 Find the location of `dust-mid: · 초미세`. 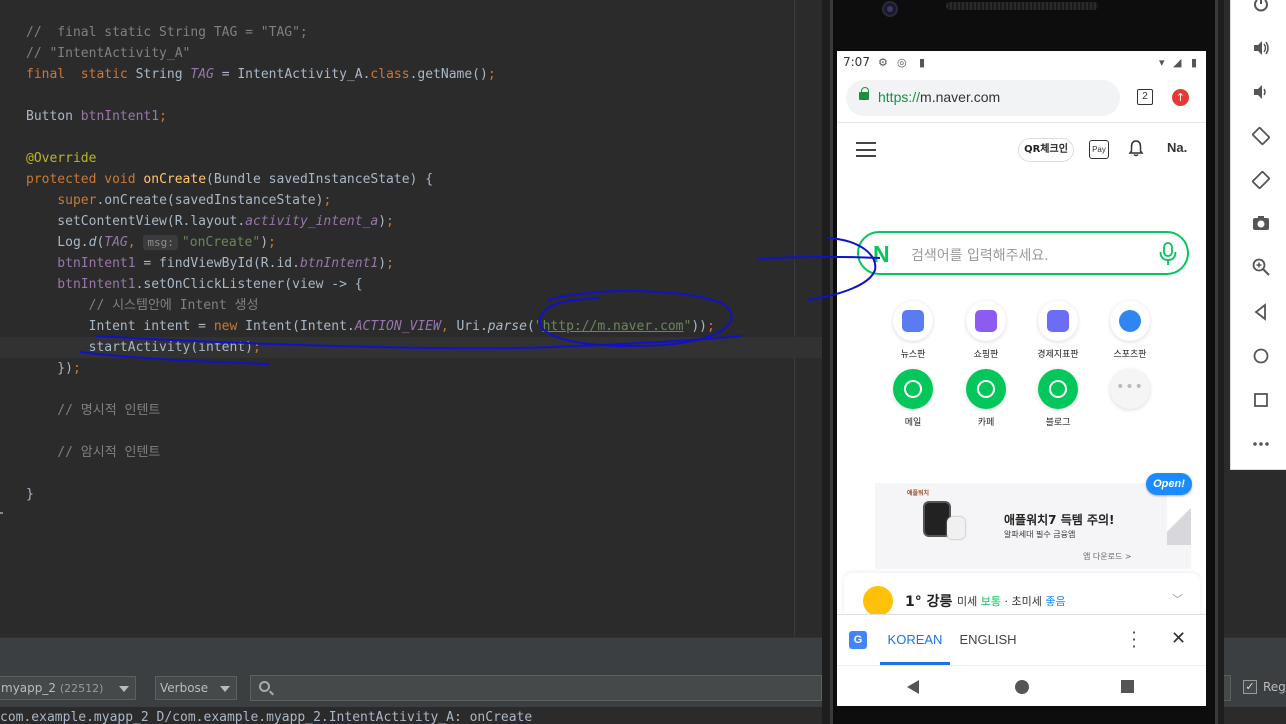

dust-mid: · 초미세 is located at coordinates (1023, 601).